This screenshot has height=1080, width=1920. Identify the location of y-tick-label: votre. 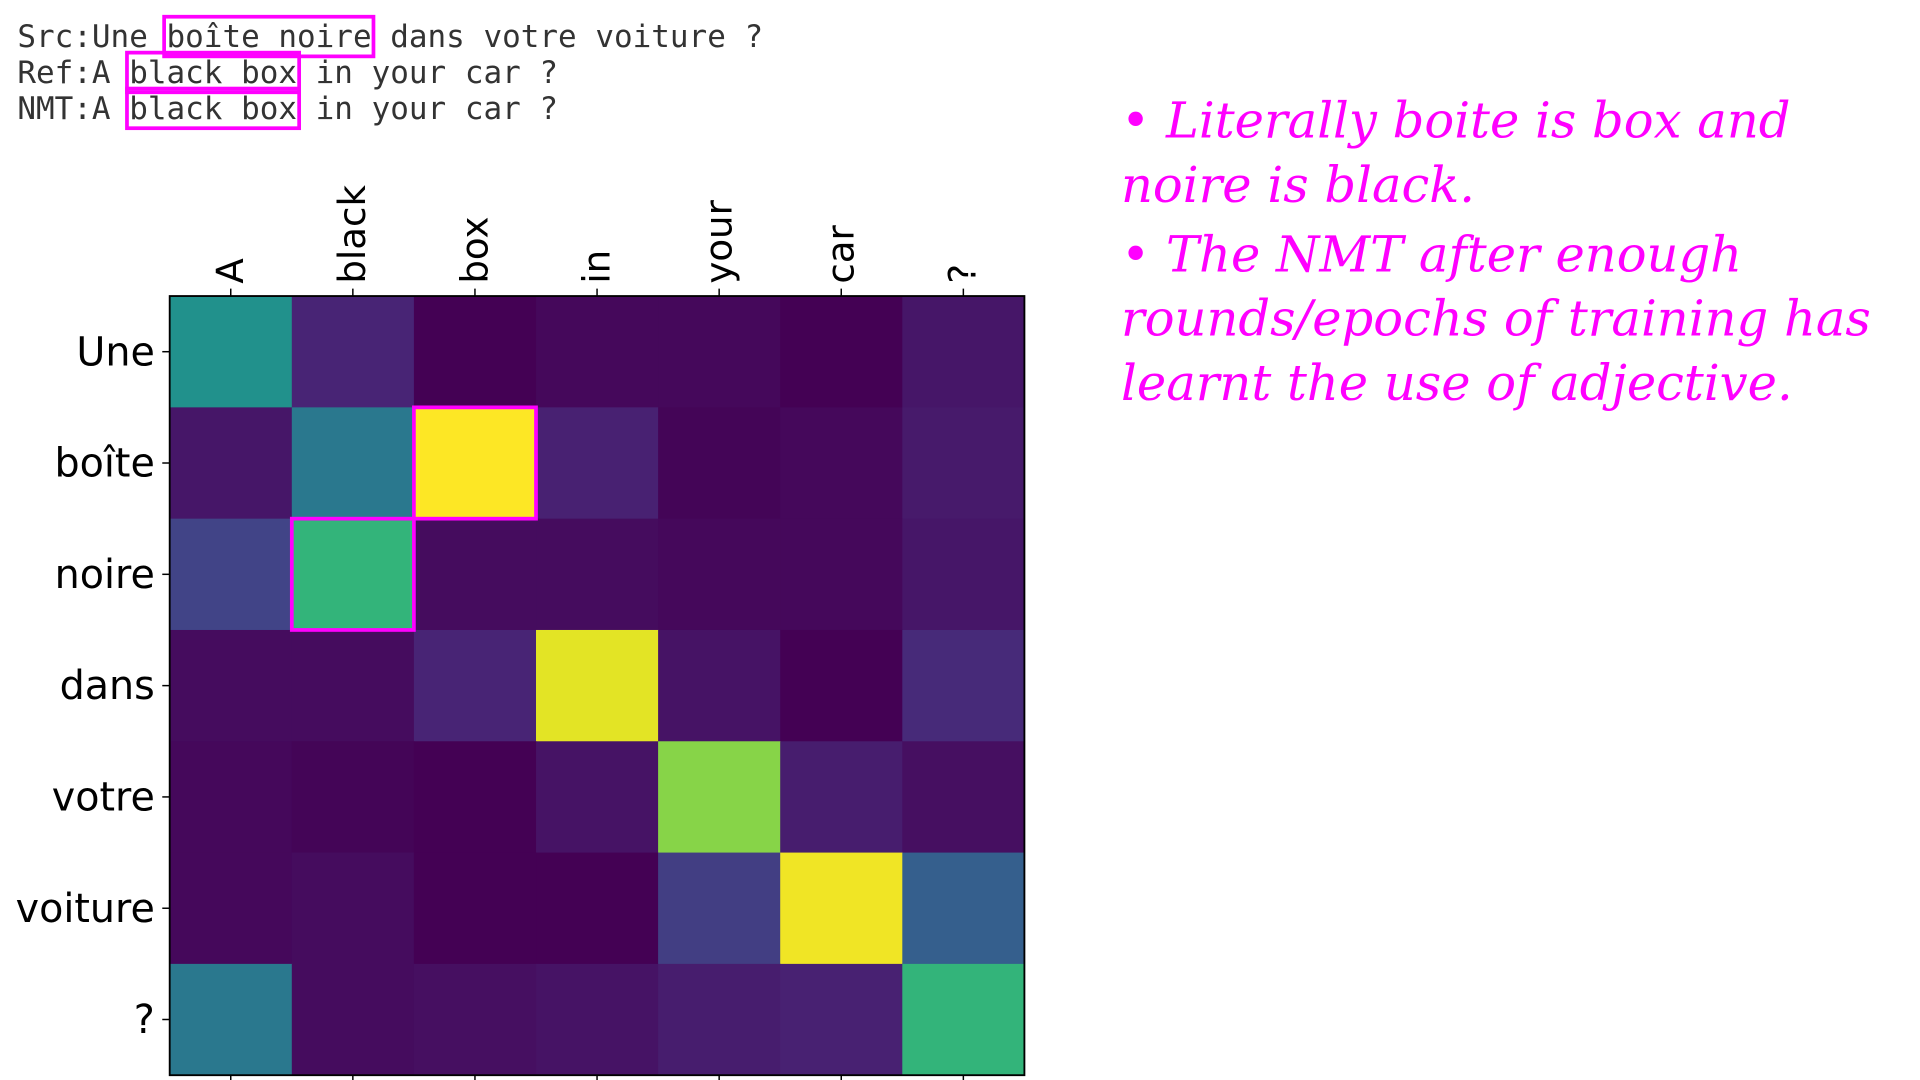
(103, 798).